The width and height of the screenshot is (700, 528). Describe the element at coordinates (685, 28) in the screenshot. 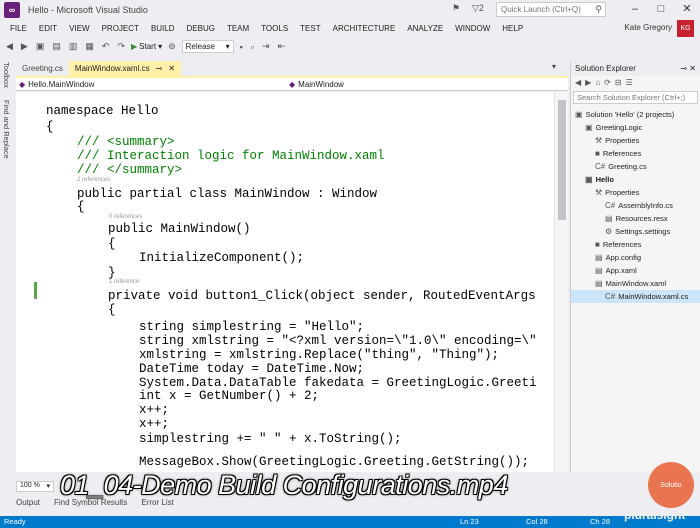

I see `avatar: KG` at that location.